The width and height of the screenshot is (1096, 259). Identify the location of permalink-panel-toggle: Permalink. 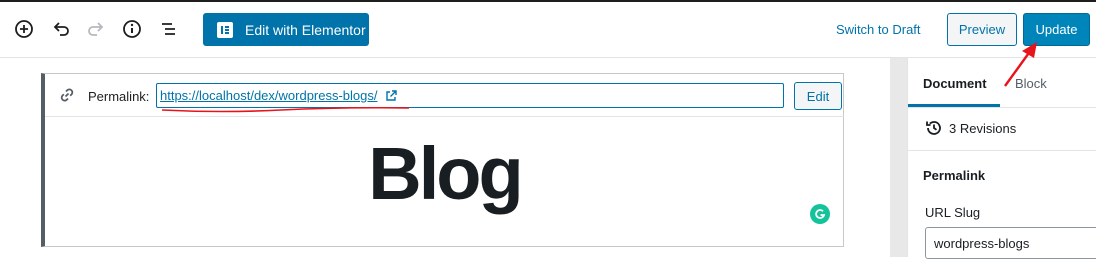
(954, 175).